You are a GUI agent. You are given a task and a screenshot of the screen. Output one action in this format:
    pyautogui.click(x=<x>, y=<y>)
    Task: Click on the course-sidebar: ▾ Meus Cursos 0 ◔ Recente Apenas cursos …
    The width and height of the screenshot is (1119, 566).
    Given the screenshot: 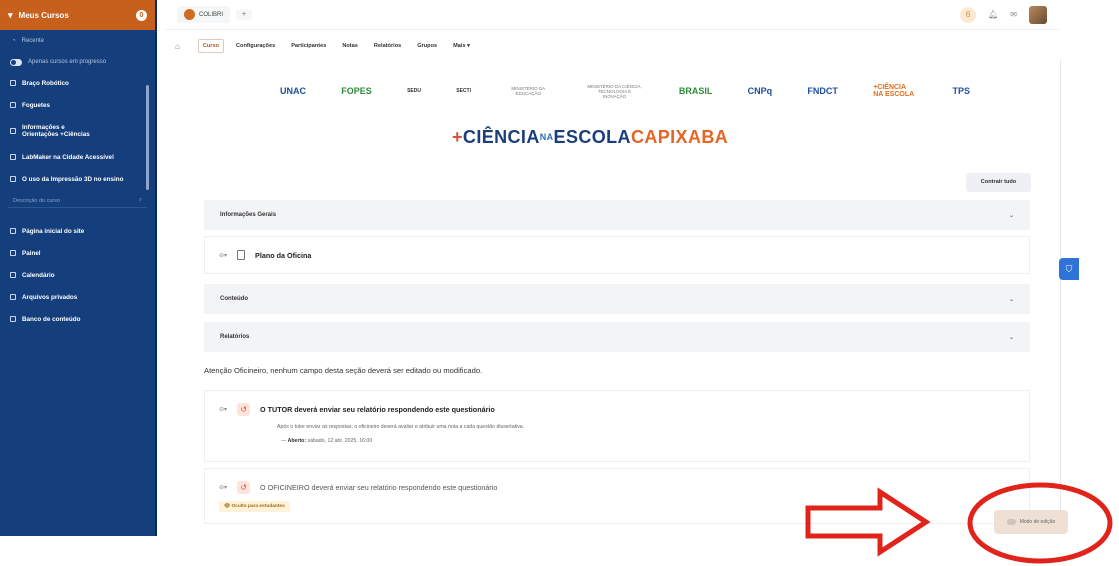 What is the action you would take?
    pyautogui.click(x=78, y=268)
    